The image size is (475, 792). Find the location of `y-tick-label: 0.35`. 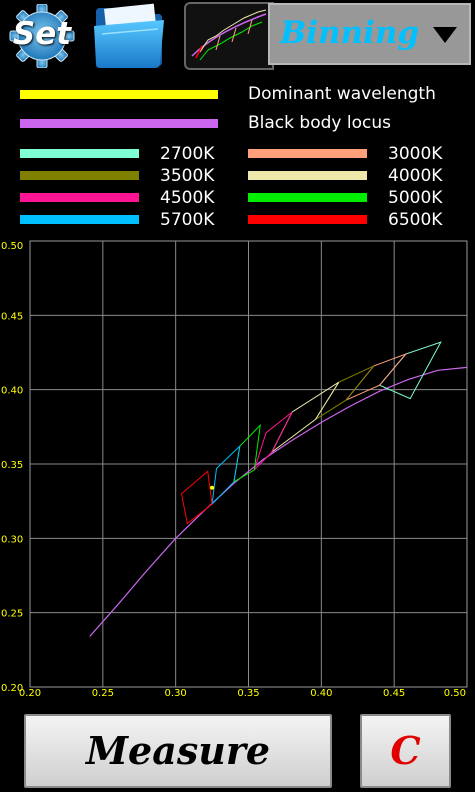

y-tick-label: 0.35 is located at coordinates (12, 465).